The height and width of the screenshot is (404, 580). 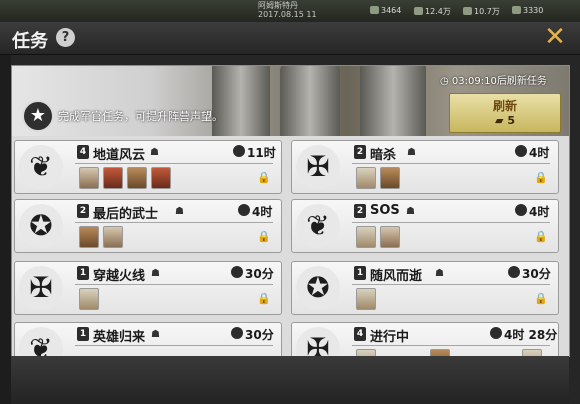 What do you see at coordinates (290, 380) in the screenshot?
I see `bottom-bar` at bounding box center [290, 380].